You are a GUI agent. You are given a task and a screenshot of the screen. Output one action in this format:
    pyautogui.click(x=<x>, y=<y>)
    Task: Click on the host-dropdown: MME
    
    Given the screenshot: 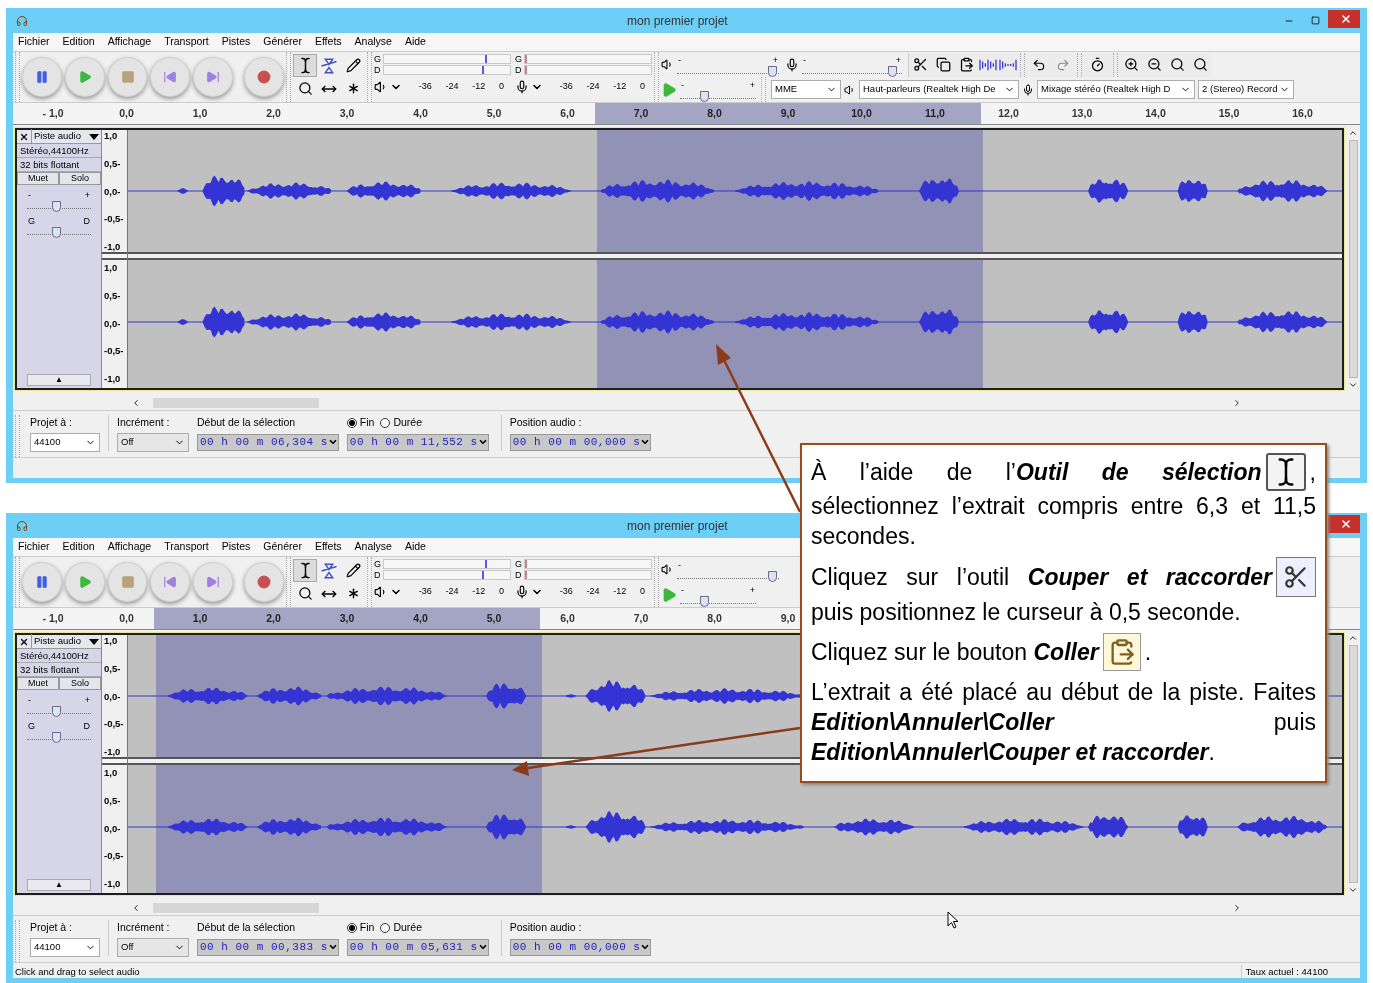 What is the action you would take?
    pyautogui.click(x=806, y=89)
    